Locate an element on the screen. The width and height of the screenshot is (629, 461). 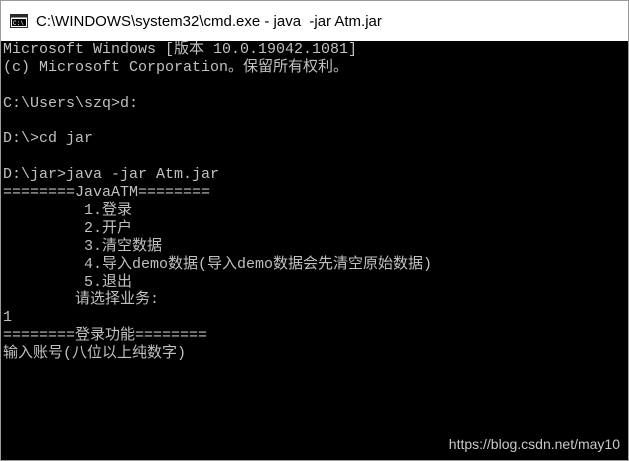
console-line: Microsoft Windows [版本 10.0.19042.1081] is located at coordinates (180, 49).